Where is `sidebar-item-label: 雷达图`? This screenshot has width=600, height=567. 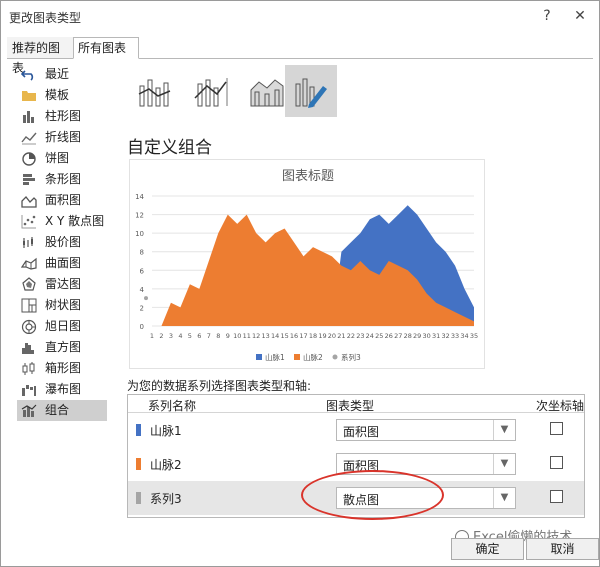 sidebar-item-label: 雷达图 is located at coordinates (63, 284).